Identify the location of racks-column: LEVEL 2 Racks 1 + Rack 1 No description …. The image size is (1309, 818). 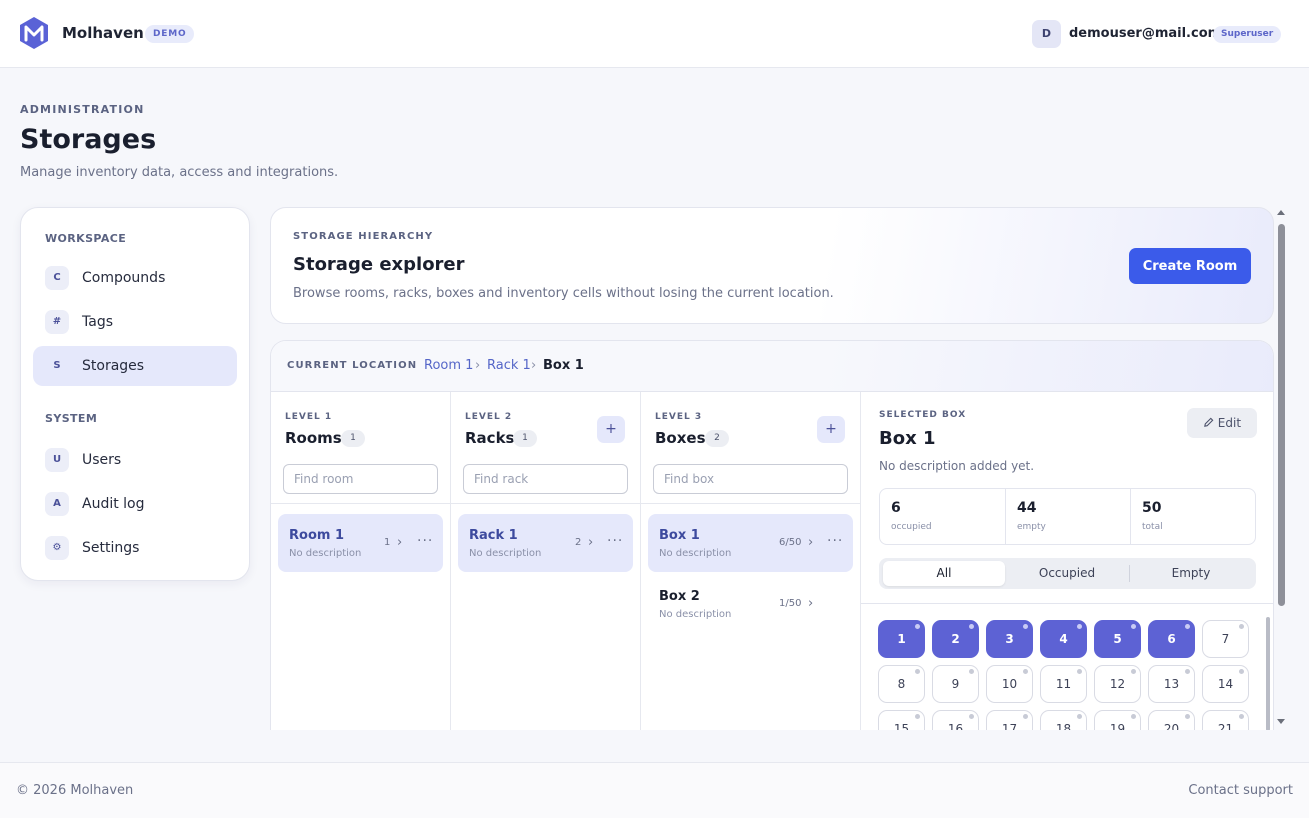
(546, 561).